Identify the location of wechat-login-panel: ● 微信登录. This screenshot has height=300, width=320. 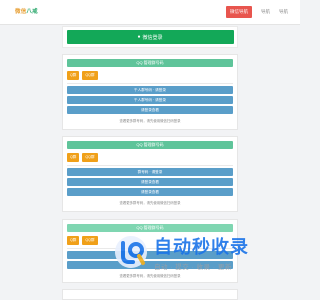
(150, 37).